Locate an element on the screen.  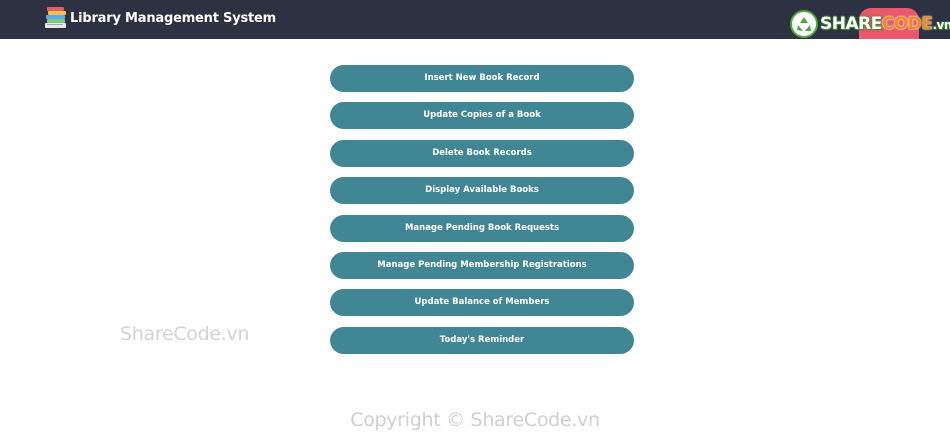
delete-book-button: Delete Book Records is located at coordinates (482, 153).